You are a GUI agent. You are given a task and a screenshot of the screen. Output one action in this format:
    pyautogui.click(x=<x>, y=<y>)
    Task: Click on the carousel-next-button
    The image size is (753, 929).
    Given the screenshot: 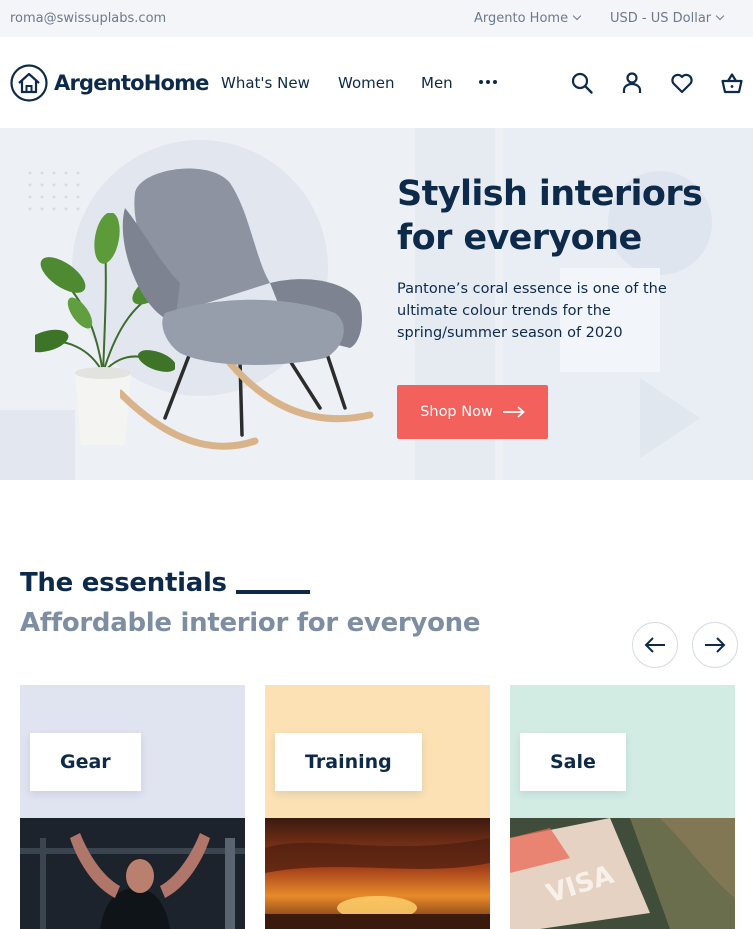 What is the action you would take?
    pyautogui.click(x=715, y=645)
    